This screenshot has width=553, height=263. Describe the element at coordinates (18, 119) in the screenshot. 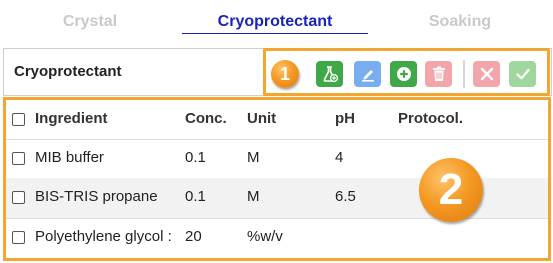

I see `select-all-checkbox` at that location.